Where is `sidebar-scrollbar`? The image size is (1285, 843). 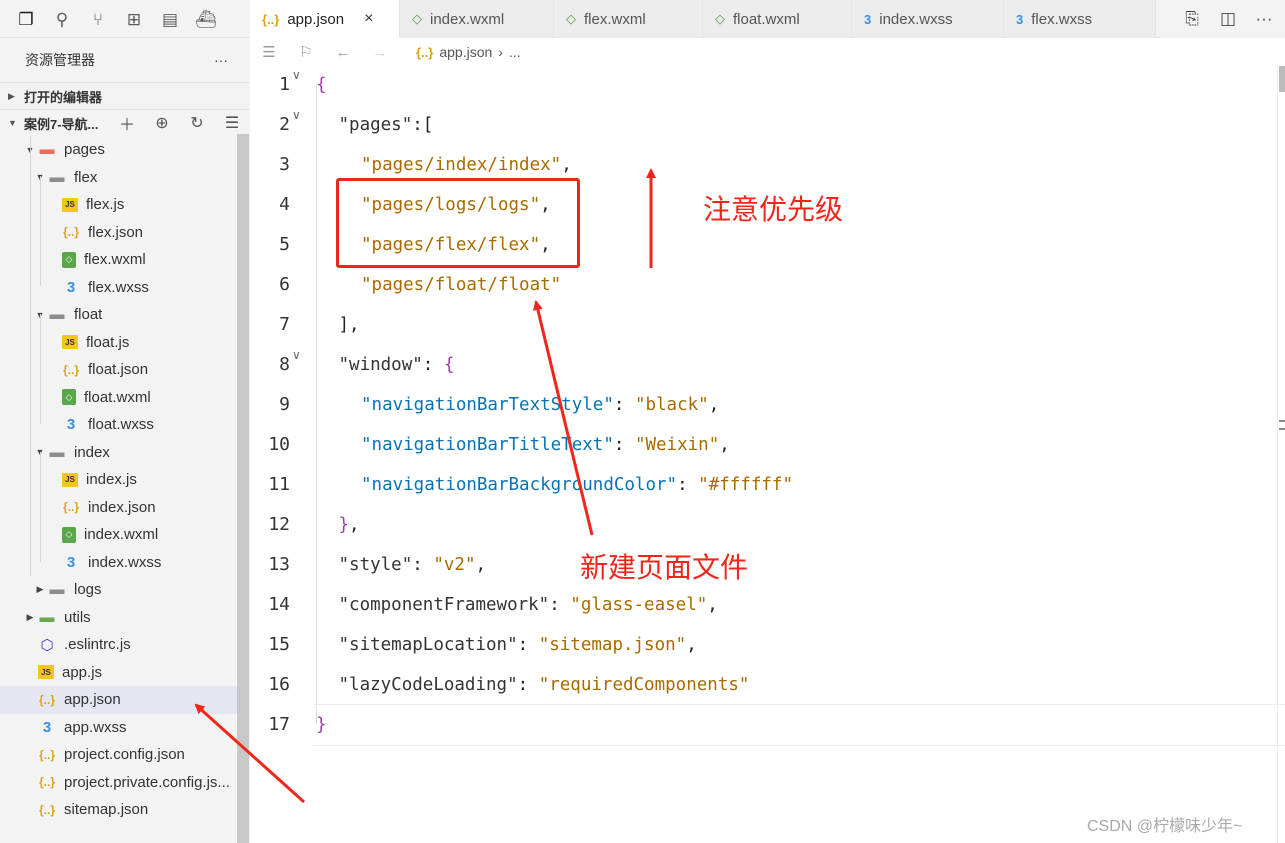 sidebar-scrollbar is located at coordinates (243, 488).